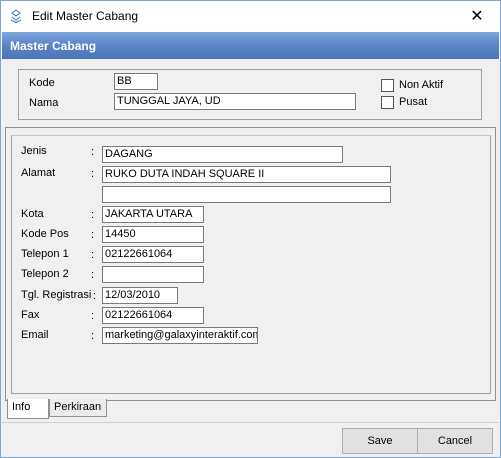 This screenshot has width=501, height=458. Describe the element at coordinates (235, 101) in the screenshot. I see `nama-field: TUNGGAL JAYA, UD` at that location.